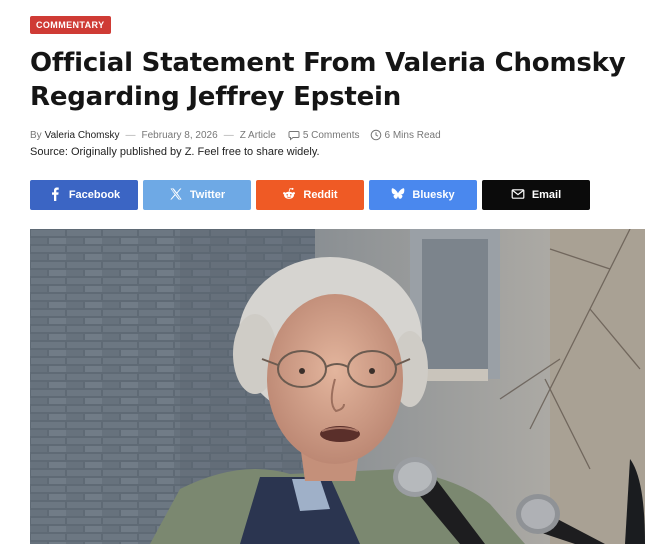 This screenshot has height=544, width=658. What do you see at coordinates (176, 195) in the screenshot?
I see `x-icon` at bounding box center [176, 195].